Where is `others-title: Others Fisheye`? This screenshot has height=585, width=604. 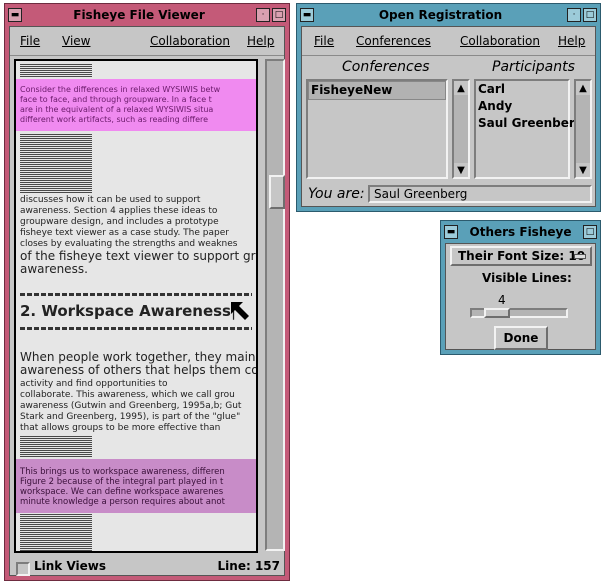 others-title: Others Fisheye is located at coordinates (520, 232).